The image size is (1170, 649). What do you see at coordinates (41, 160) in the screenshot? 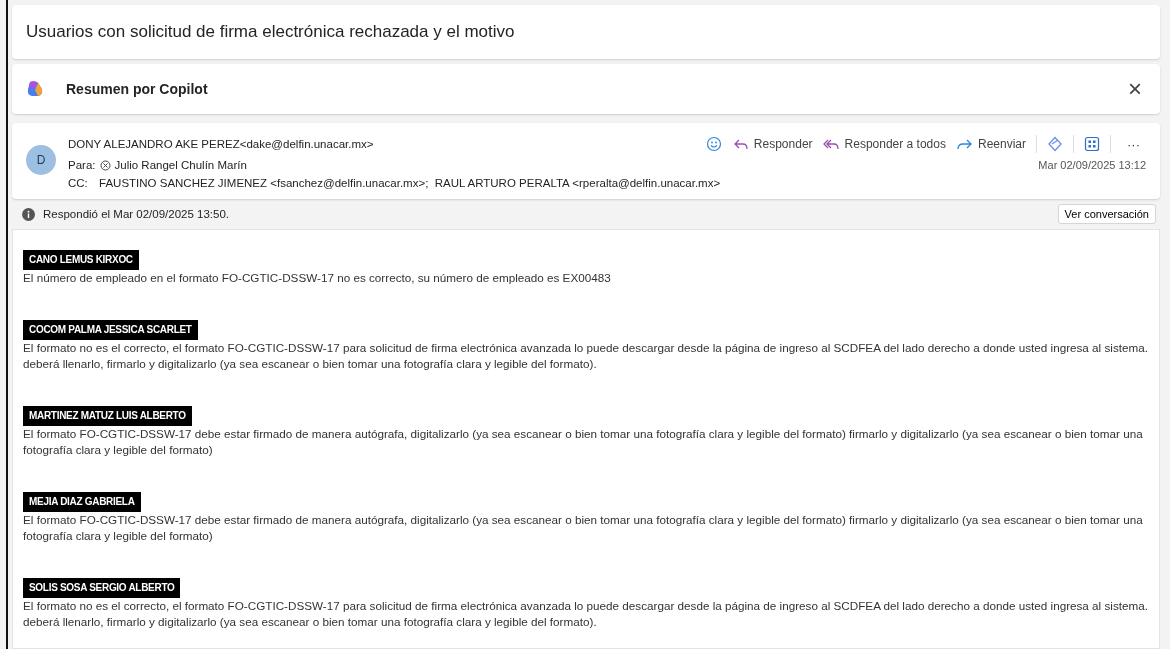
I see `sender-avatar: D` at bounding box center [41, 160].